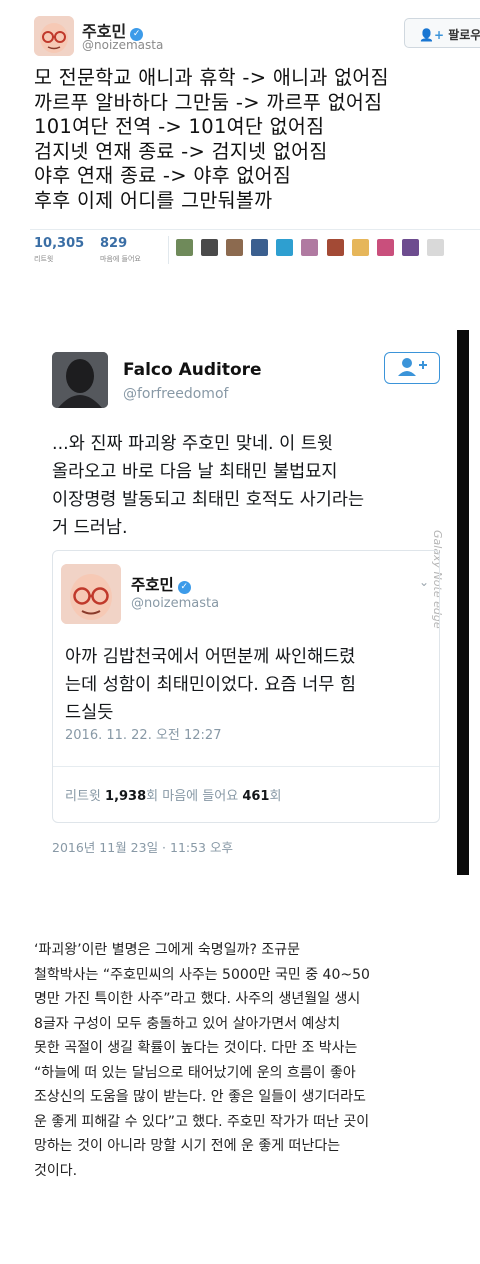  What do you see at coordinates (431, 35) in the screenshot?
I see `add-user-icon: 👤+` at bounding box center [431, 35].